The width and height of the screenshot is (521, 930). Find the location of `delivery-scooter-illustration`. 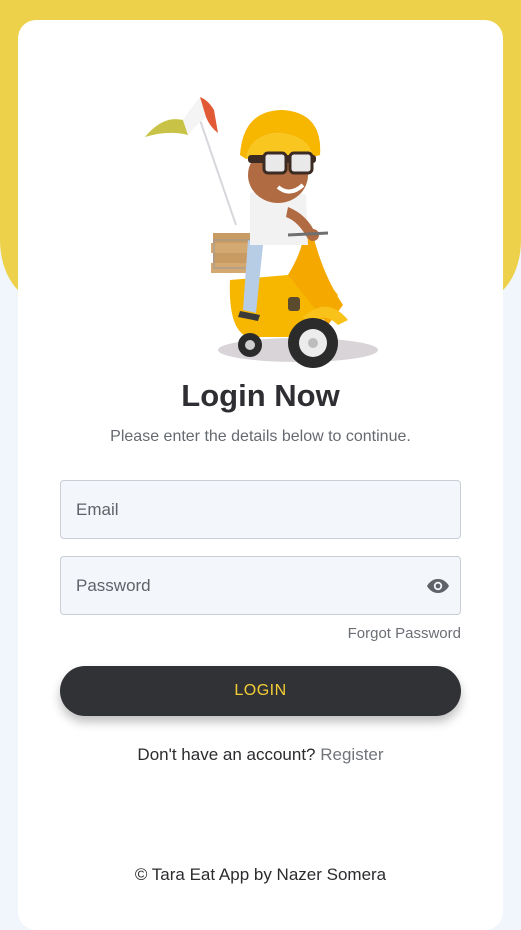

delivery-scooter-illustration is located at coordinates (261, 232).